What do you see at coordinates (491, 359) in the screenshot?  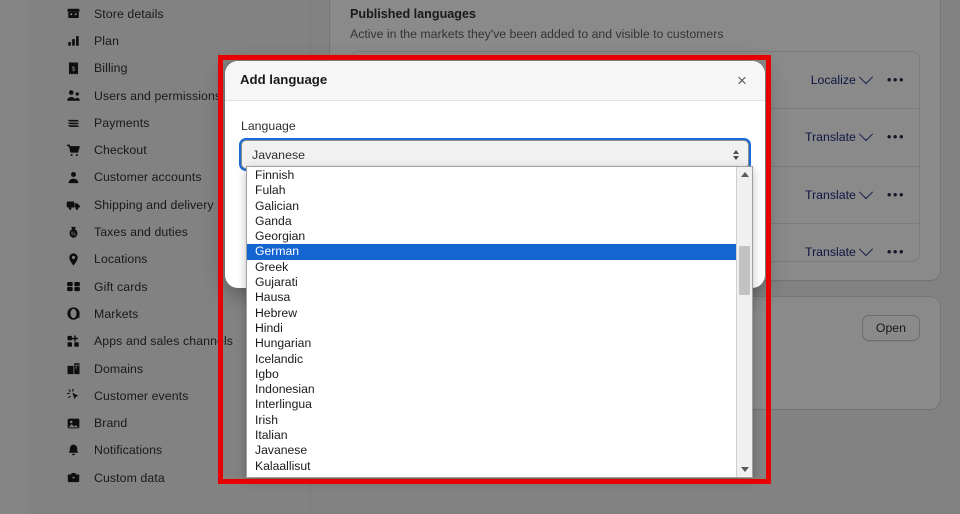 I see `dropdown-option: Icelandic` at bounding box center [491, 359].